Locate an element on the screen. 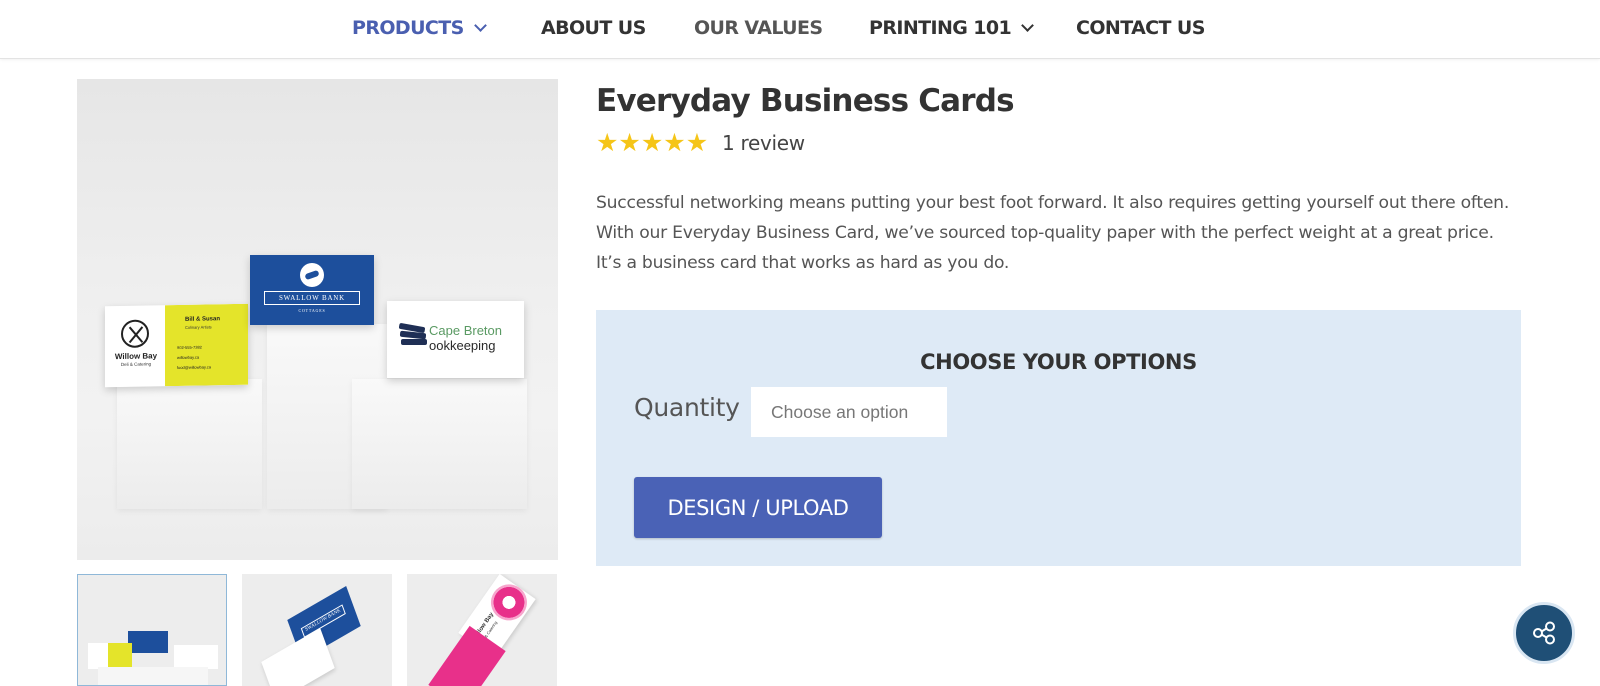  share-icon is located at coordinates (1544, 633).